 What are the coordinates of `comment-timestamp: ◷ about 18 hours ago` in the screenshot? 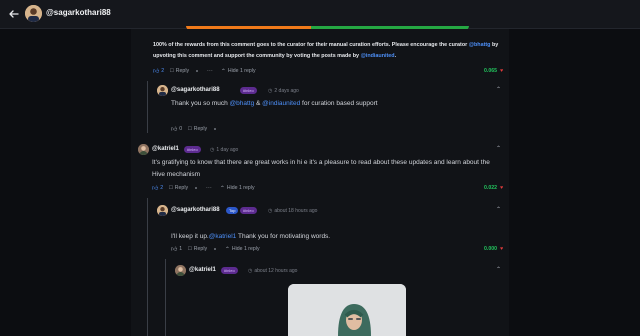 It's located at (292, 211).